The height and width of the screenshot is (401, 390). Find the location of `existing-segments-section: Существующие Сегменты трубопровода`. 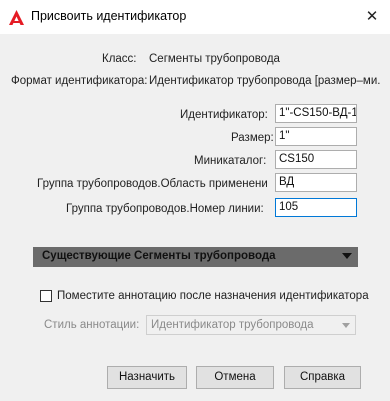

existing-segments-section: Существующие Сегменты трубопровода is located at coordinates (195, 257).